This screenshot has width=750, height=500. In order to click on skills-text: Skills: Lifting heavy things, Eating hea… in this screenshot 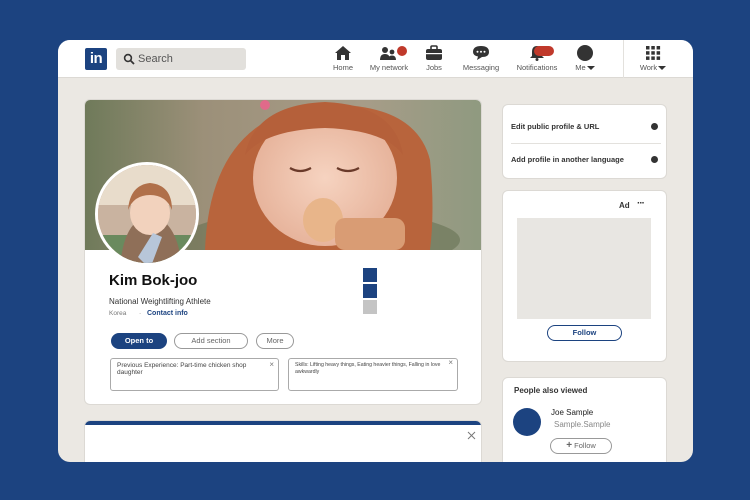, I will do `click(368, 368)`.